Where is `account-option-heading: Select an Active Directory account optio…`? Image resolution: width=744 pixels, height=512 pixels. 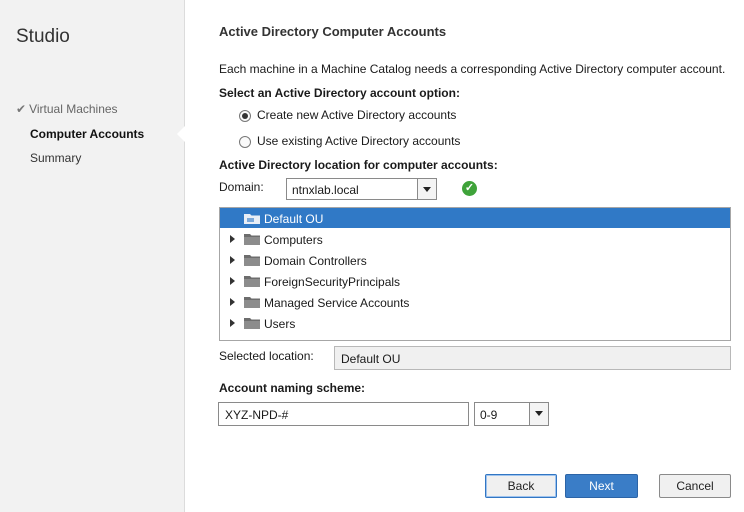 account-option-heading: Select an Active Directory account optio… is located at coordinates (339, 93).